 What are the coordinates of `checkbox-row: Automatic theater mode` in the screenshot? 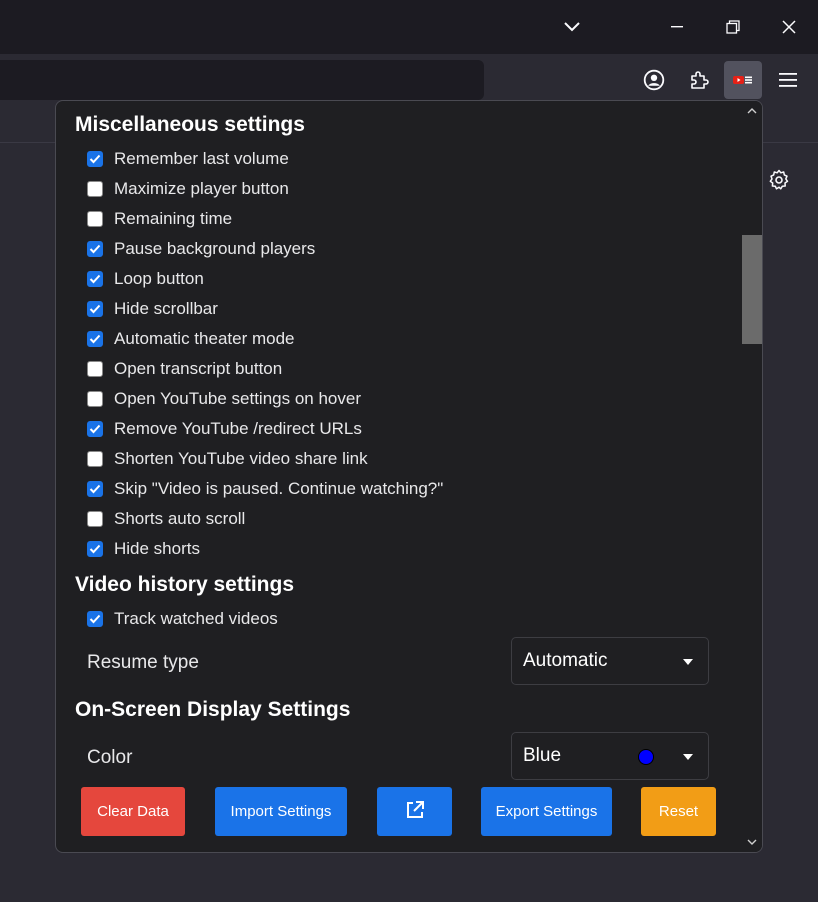 It's located at (190, 339).